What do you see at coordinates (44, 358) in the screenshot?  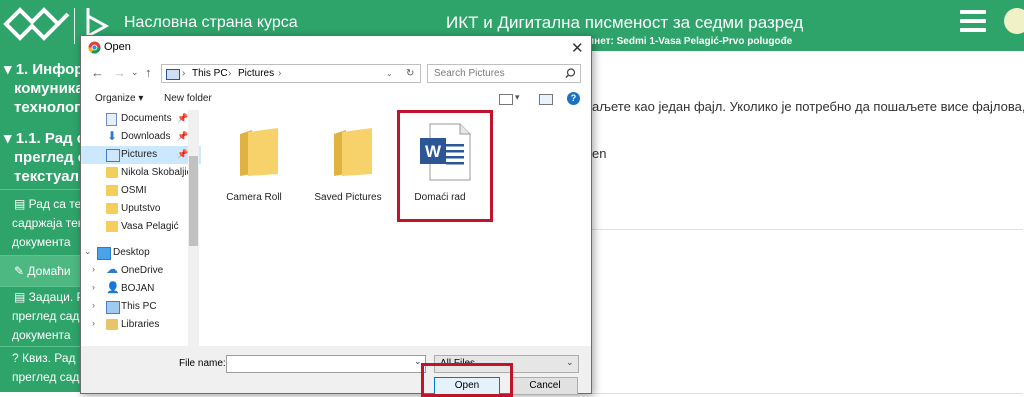 I see `sidebar-item-quiz: ? Квиз. Рад` at bounding box center [44, 358].